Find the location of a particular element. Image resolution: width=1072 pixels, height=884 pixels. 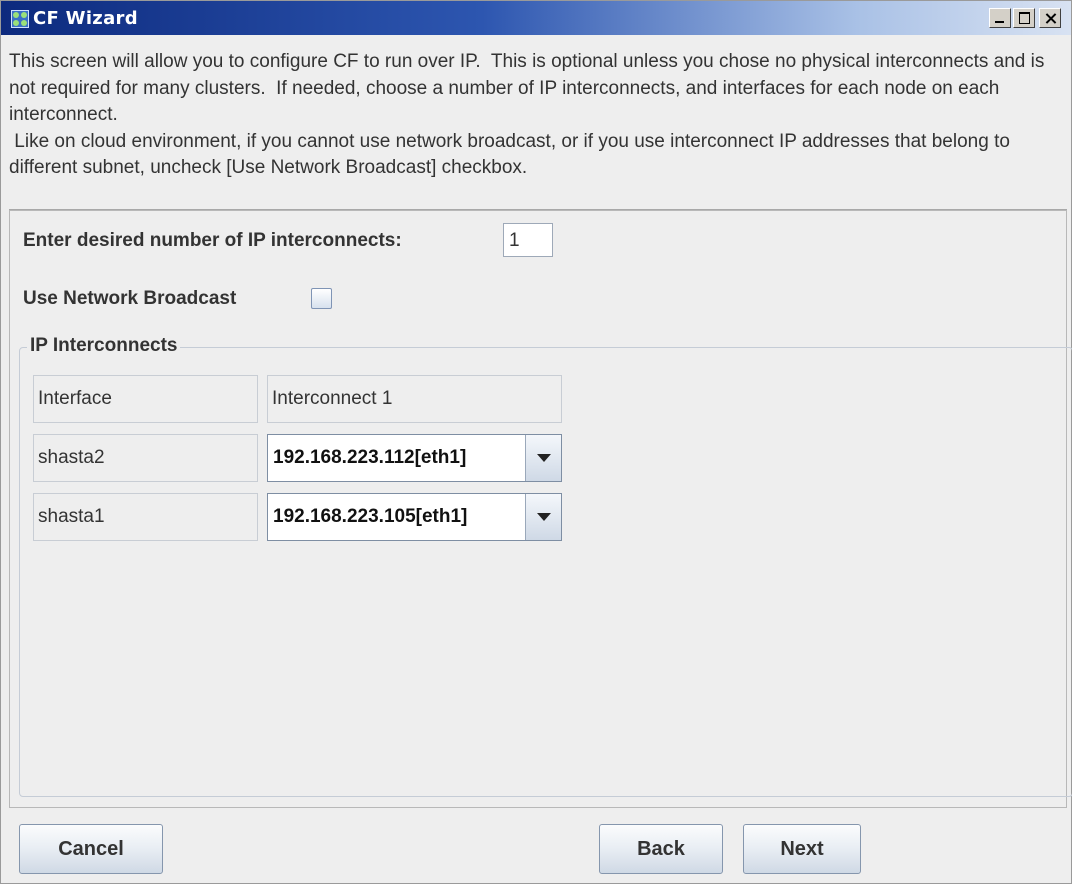

window-title: CF Wizard is located at coordinates (85, 18).